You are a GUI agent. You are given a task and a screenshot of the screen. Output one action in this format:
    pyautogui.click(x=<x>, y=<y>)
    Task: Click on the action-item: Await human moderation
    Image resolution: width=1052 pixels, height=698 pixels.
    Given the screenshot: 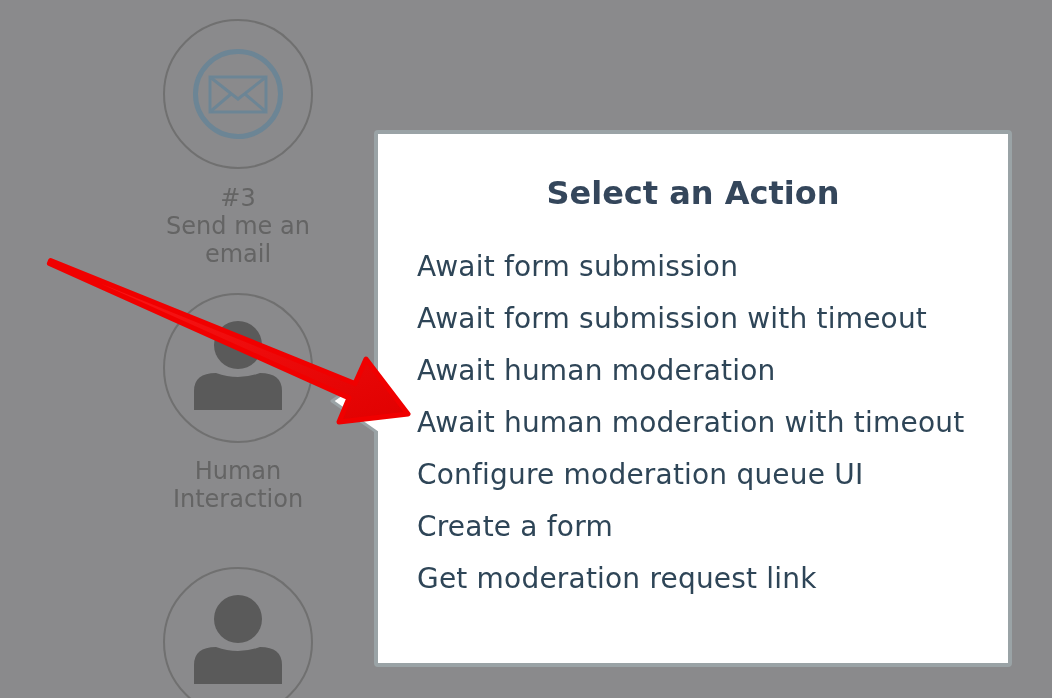 What is the action you would take?
    pyautogui.click(x=596, y=371)
    